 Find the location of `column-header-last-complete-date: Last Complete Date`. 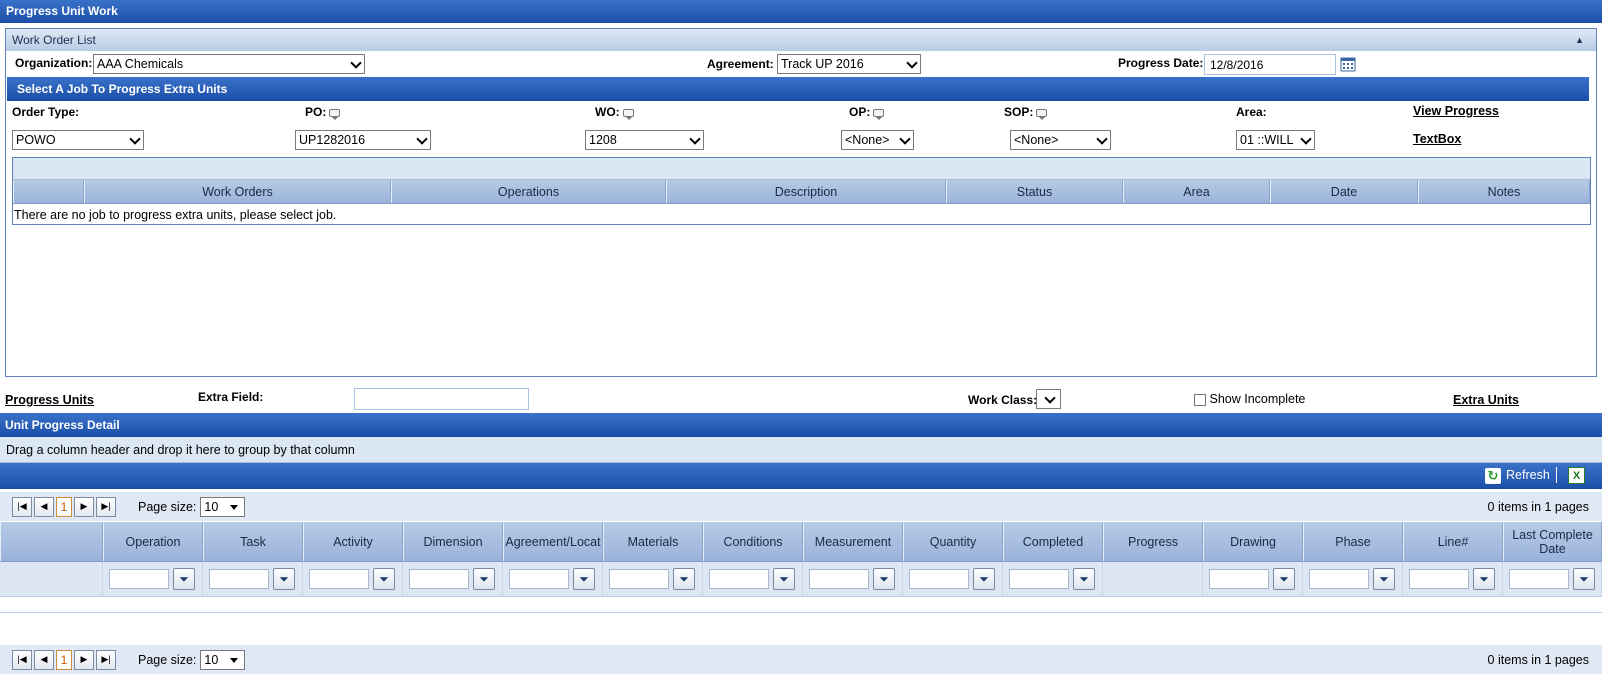

column-header-last-complete-date: Last Complete Date is located at coordinates (1552, 541).